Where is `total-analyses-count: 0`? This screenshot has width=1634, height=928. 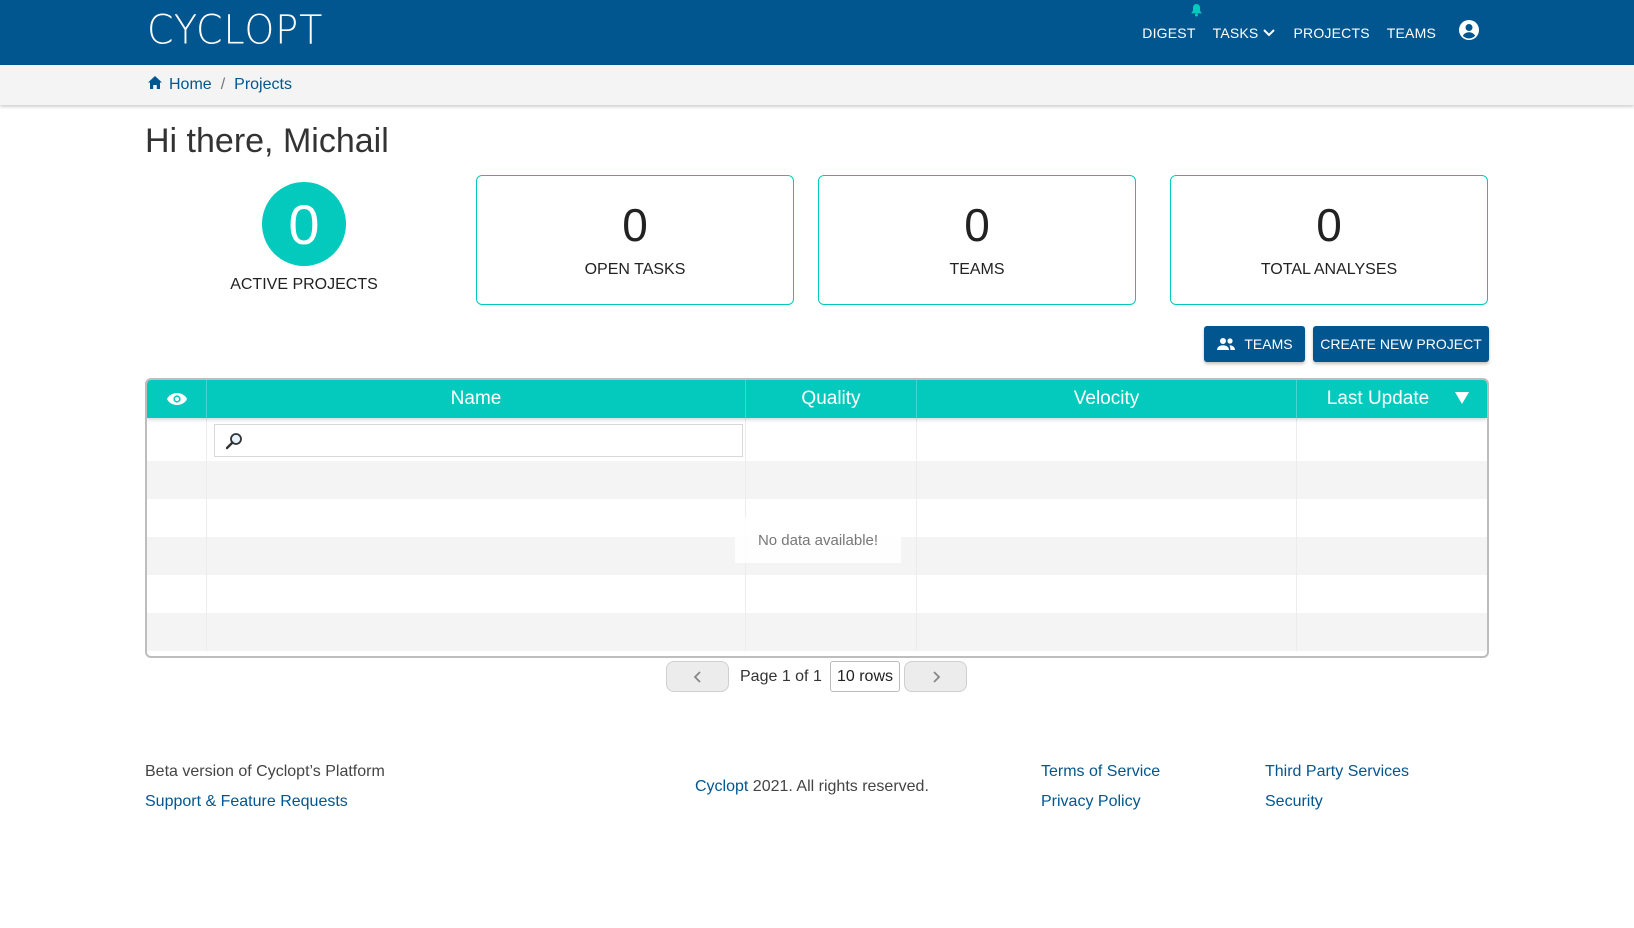
total-analyses-count: 0 is located at coordinates (1329, 225).